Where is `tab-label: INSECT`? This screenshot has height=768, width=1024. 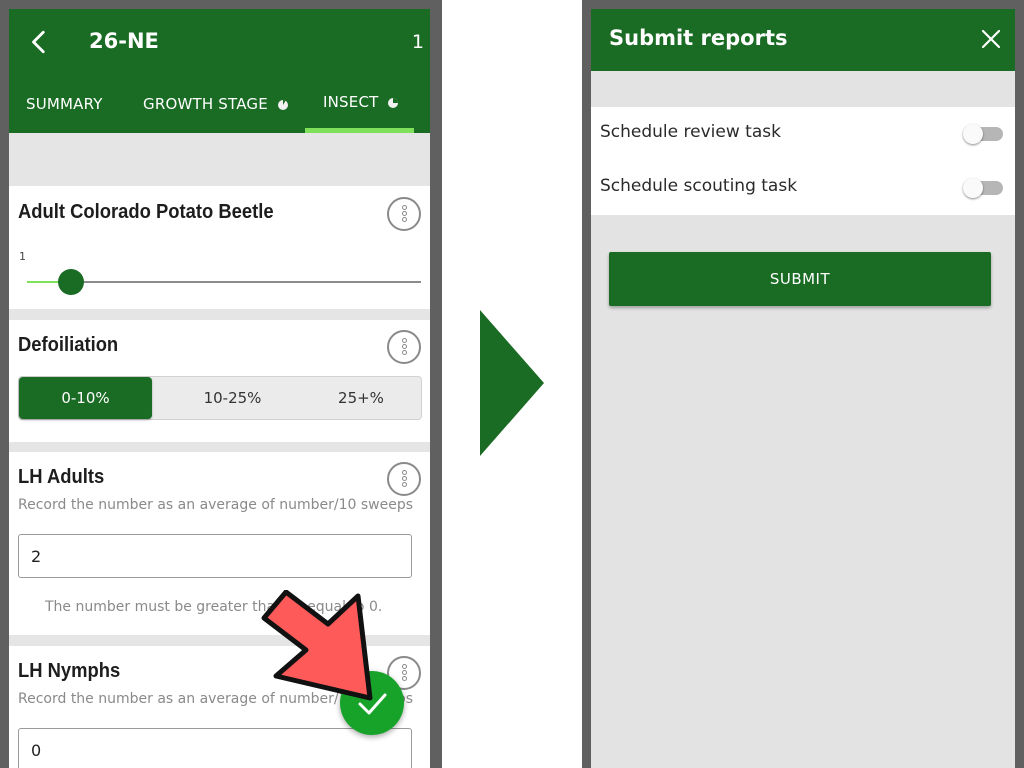 tab-label: INSECT is located at coordinates (351, 102).